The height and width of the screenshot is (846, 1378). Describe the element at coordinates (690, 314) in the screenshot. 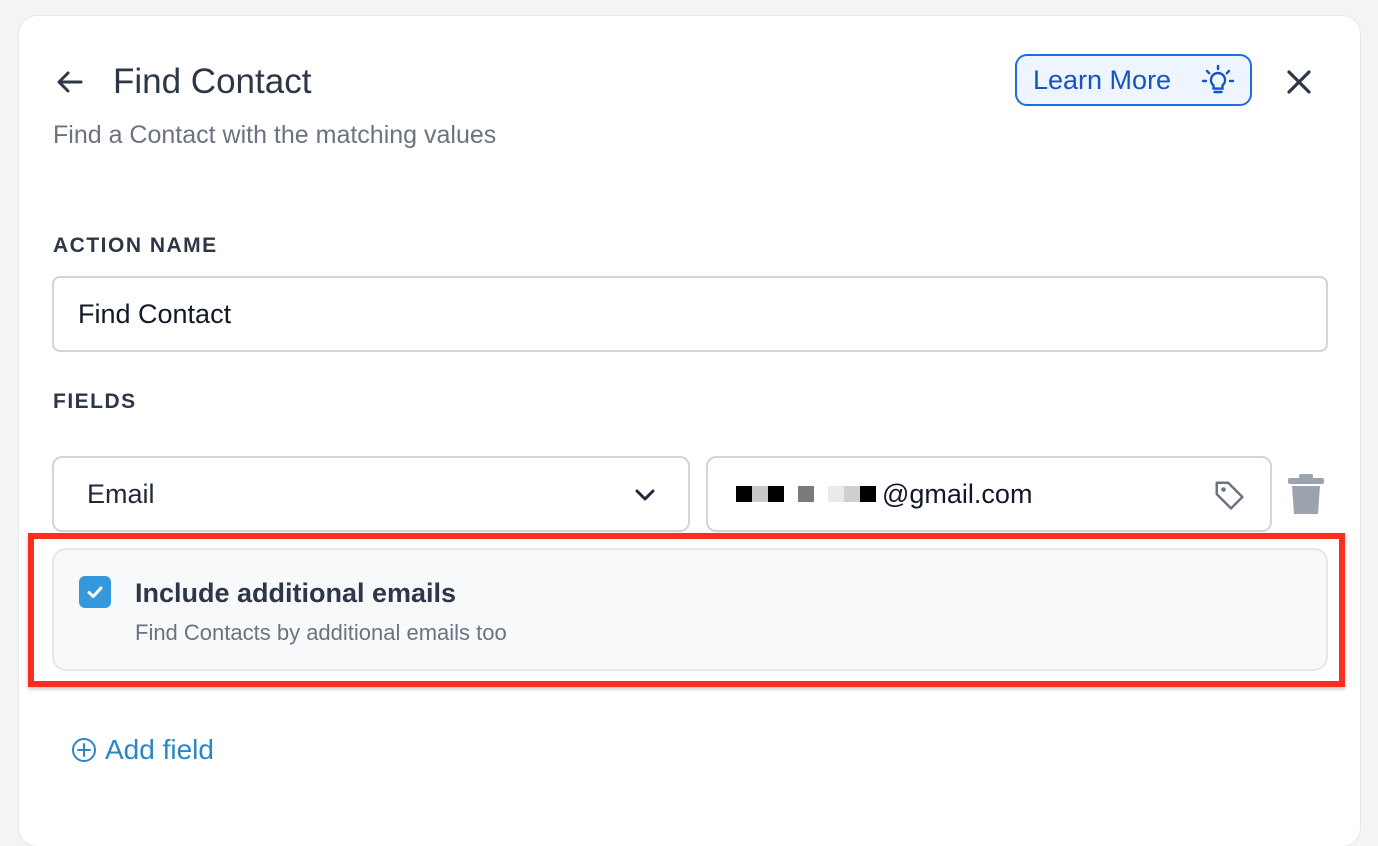

I see `action-name-input` at that location.